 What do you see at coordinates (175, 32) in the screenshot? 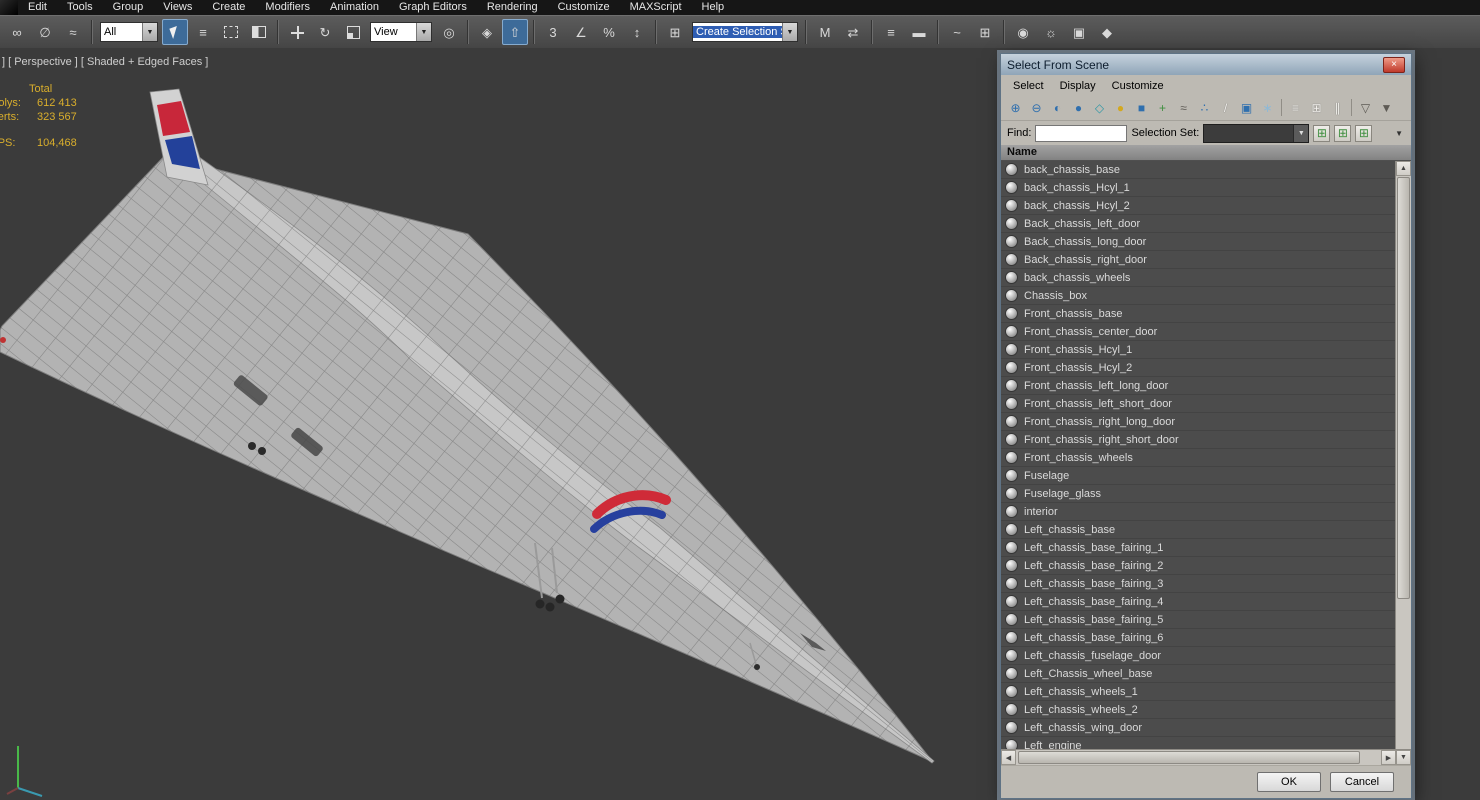
I see `select-object-button` at bounding box center [175, 32].